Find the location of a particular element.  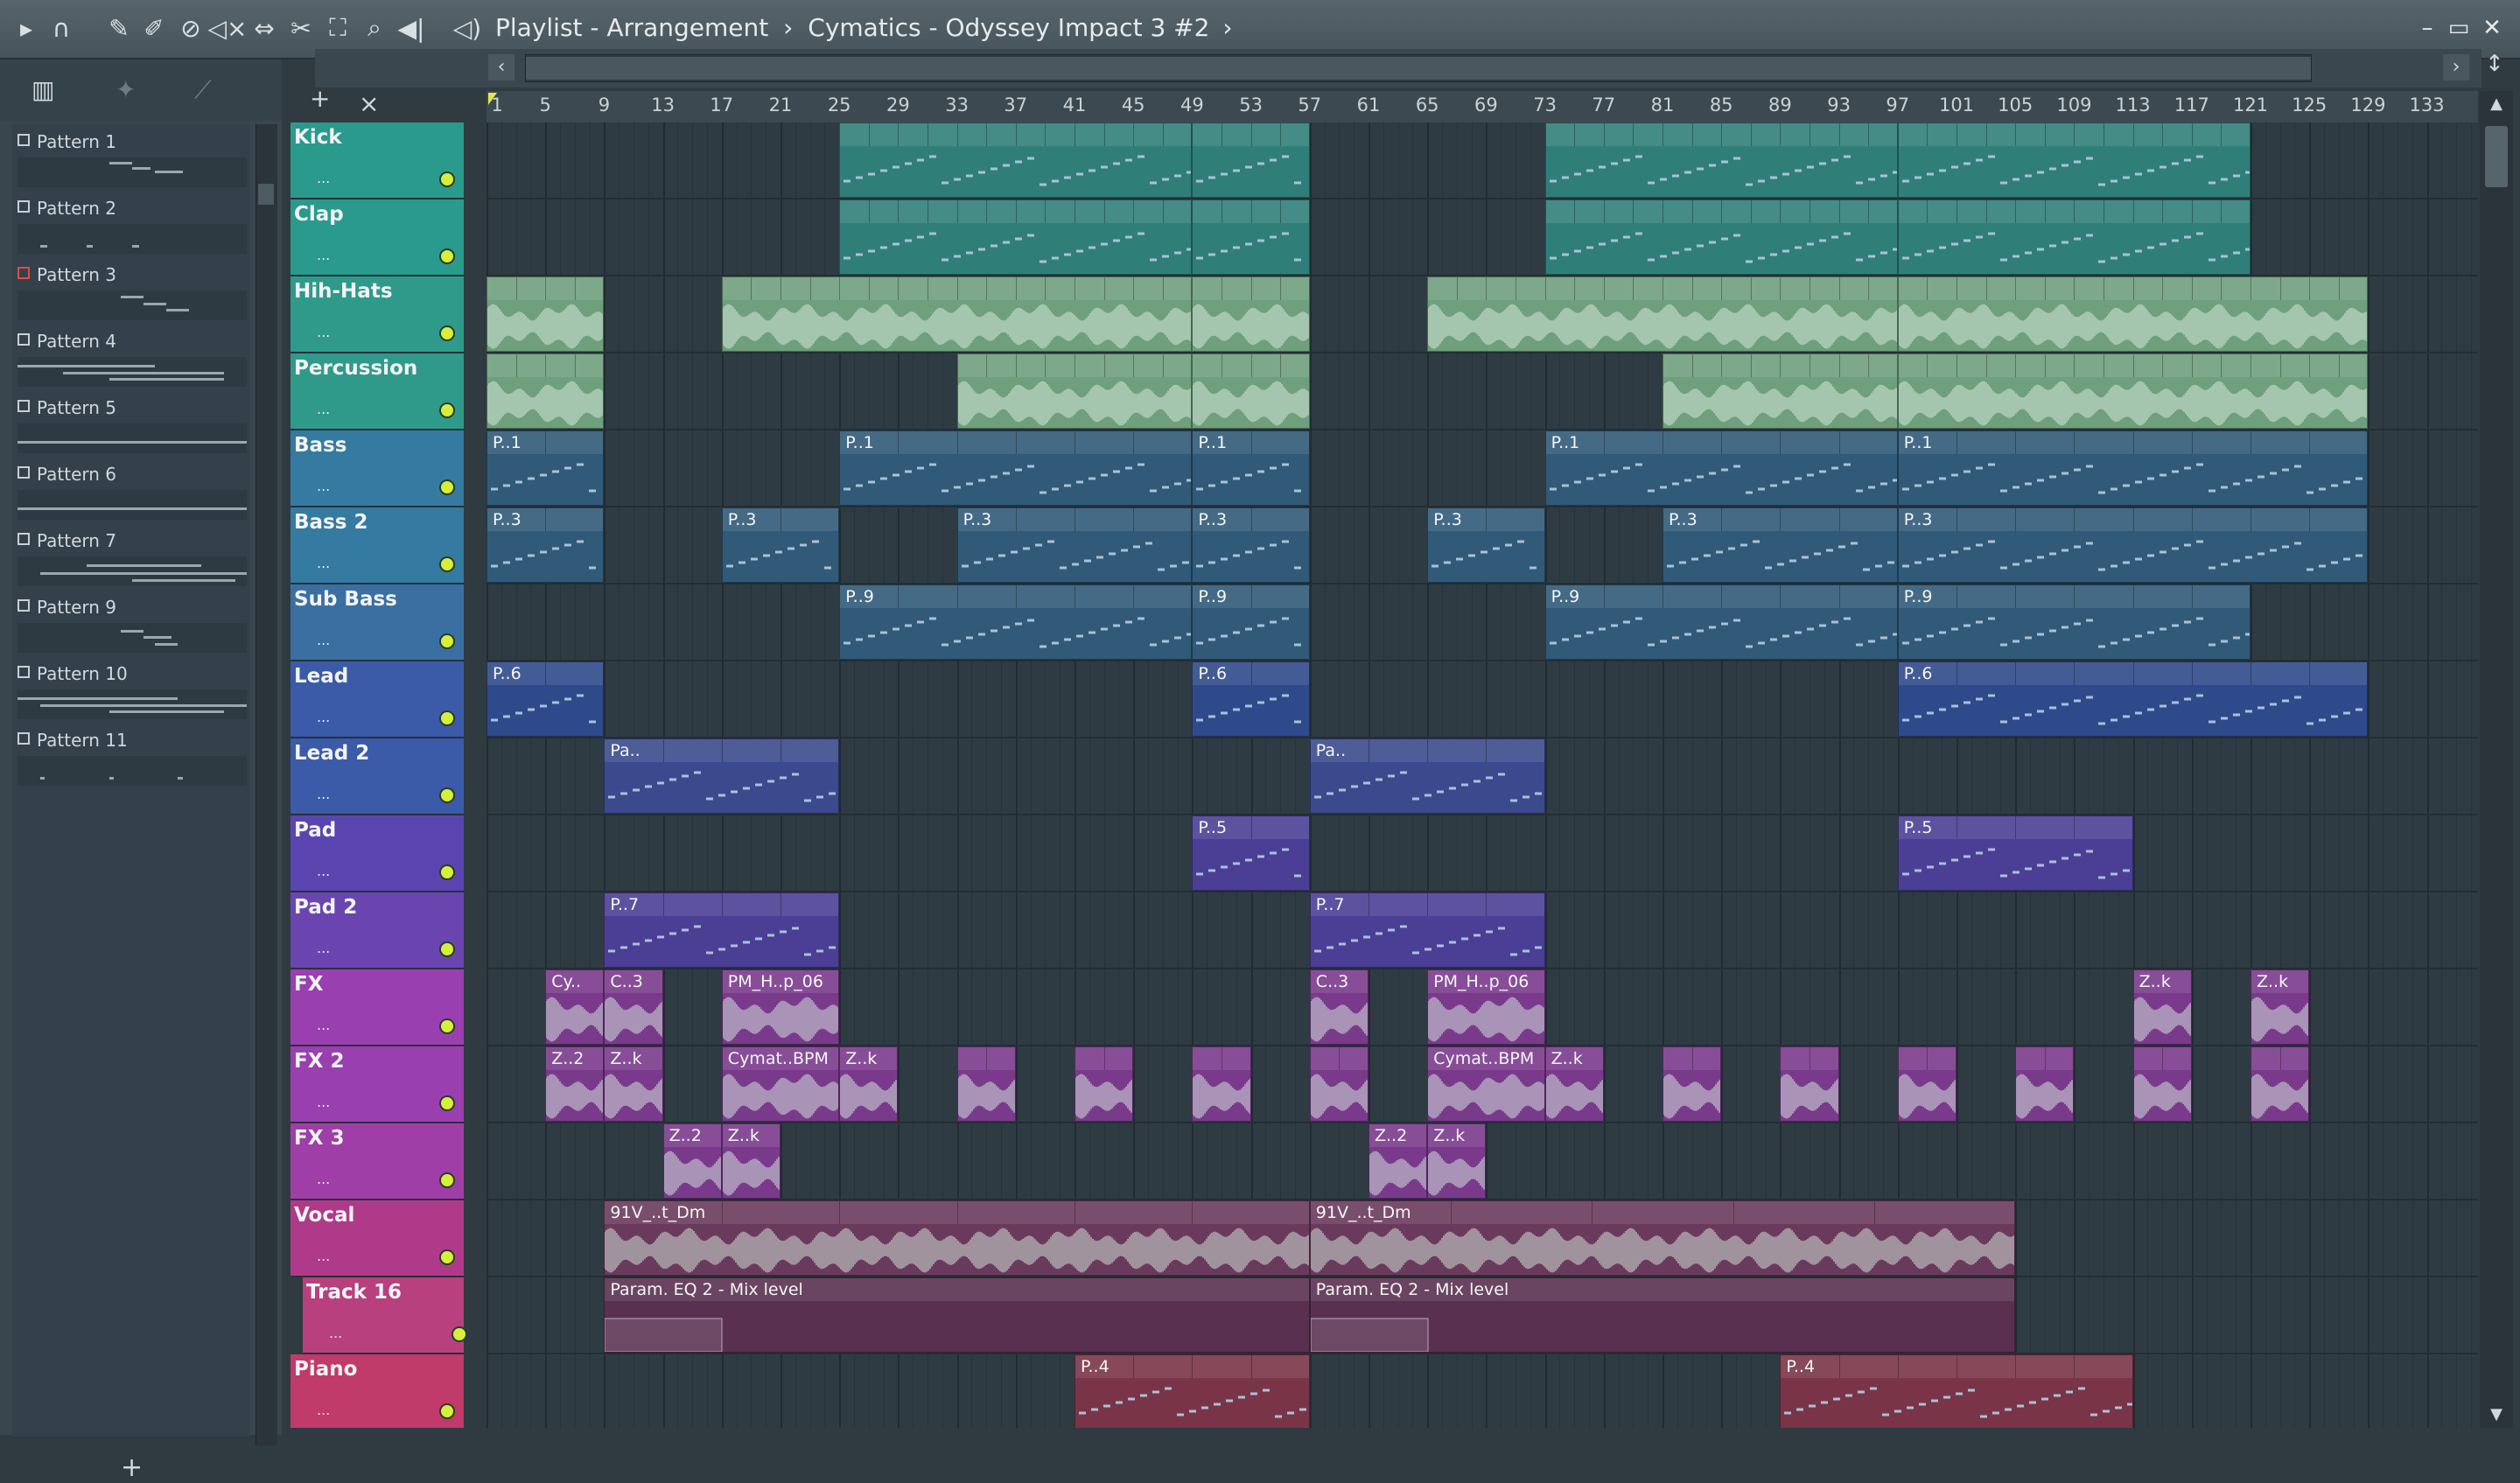

select-tool-icon: ⛶ is located at coordinates (337, 27).